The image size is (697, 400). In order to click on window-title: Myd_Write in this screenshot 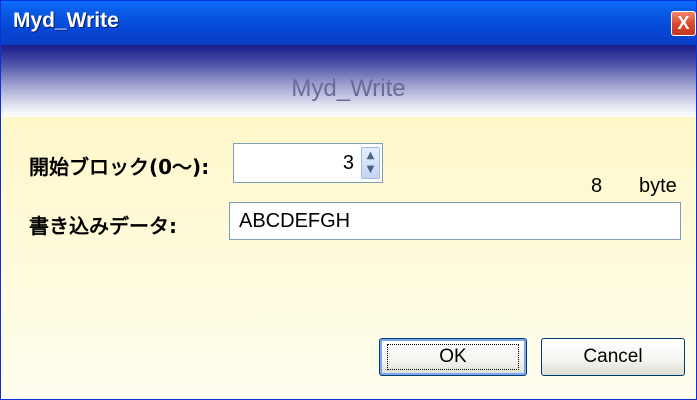, I will do `click(66, 20)`.